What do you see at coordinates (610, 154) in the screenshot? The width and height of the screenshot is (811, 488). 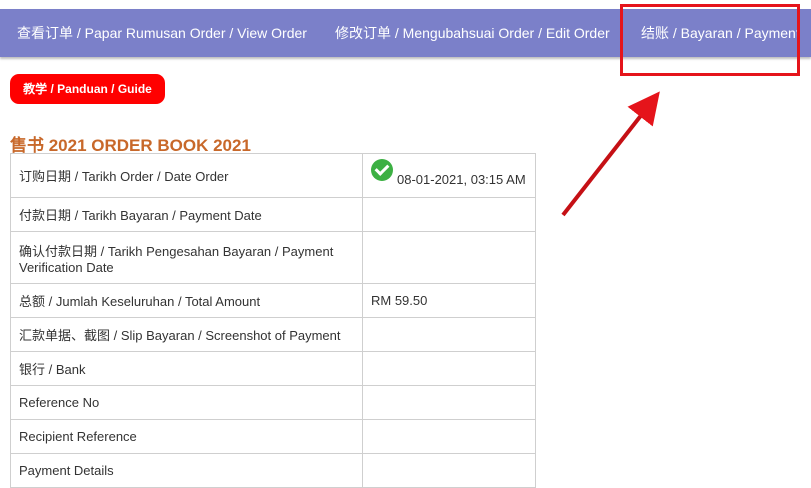 I see `arrow-line` at bounding box center [610, 154].